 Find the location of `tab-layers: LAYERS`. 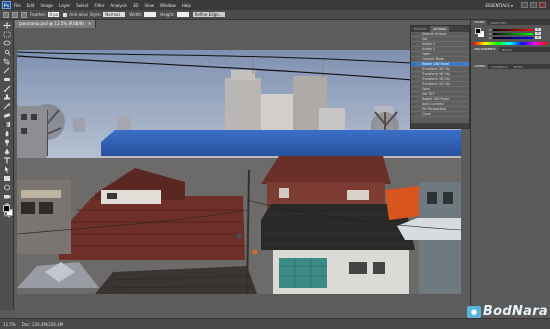

tab-layers: LAYERS is located at coordinates (480, 66).